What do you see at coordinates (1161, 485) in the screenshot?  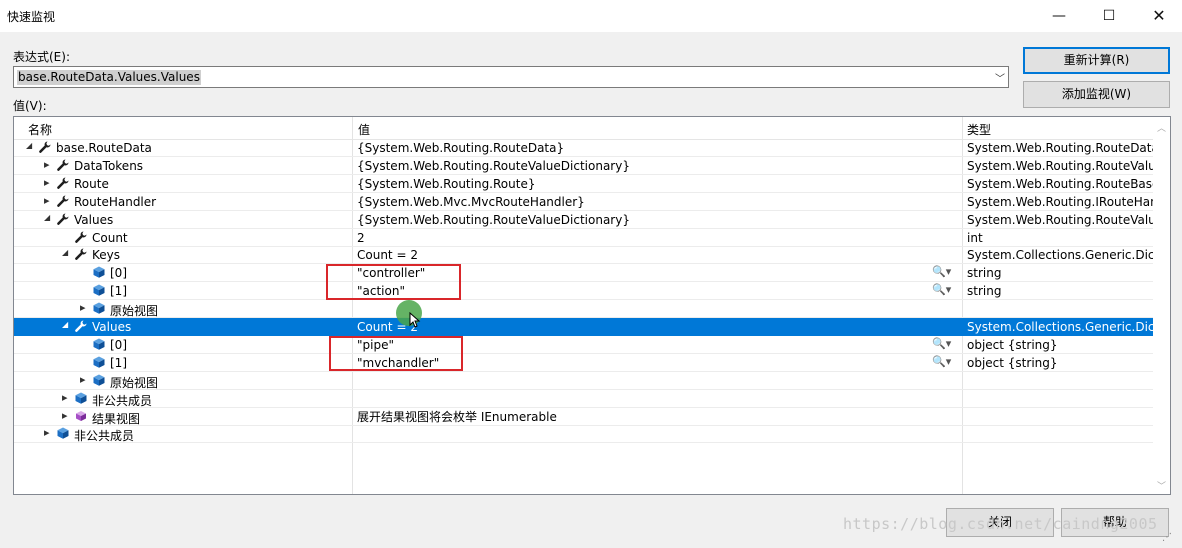 I see `scroll-down-icon: ﹀` at bounding box center [1161, 485].